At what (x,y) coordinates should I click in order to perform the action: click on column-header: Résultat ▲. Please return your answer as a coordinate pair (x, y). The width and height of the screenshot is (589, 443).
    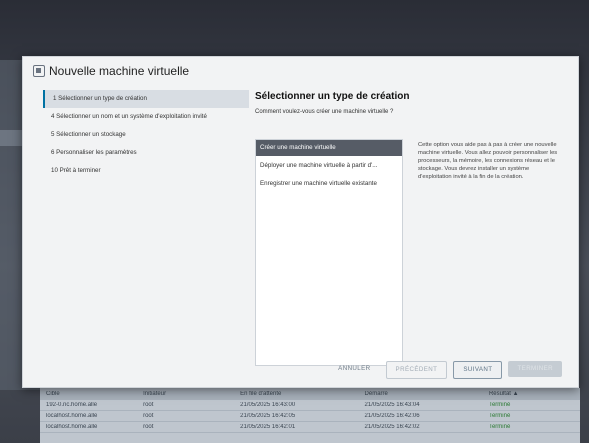
    Looking at the image, I should click on (531, 394).